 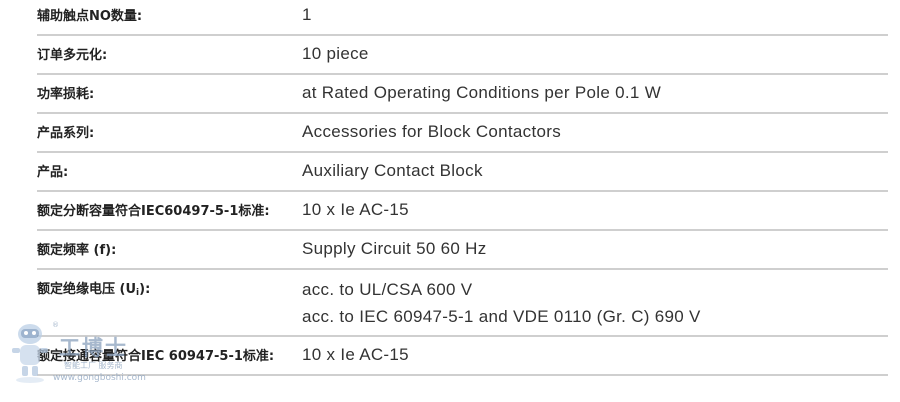 I want to click on table-row: 额定分断容量符合IEC60497-5-1标准: 10 x Ie AC-15, so click(x=462, y=211).